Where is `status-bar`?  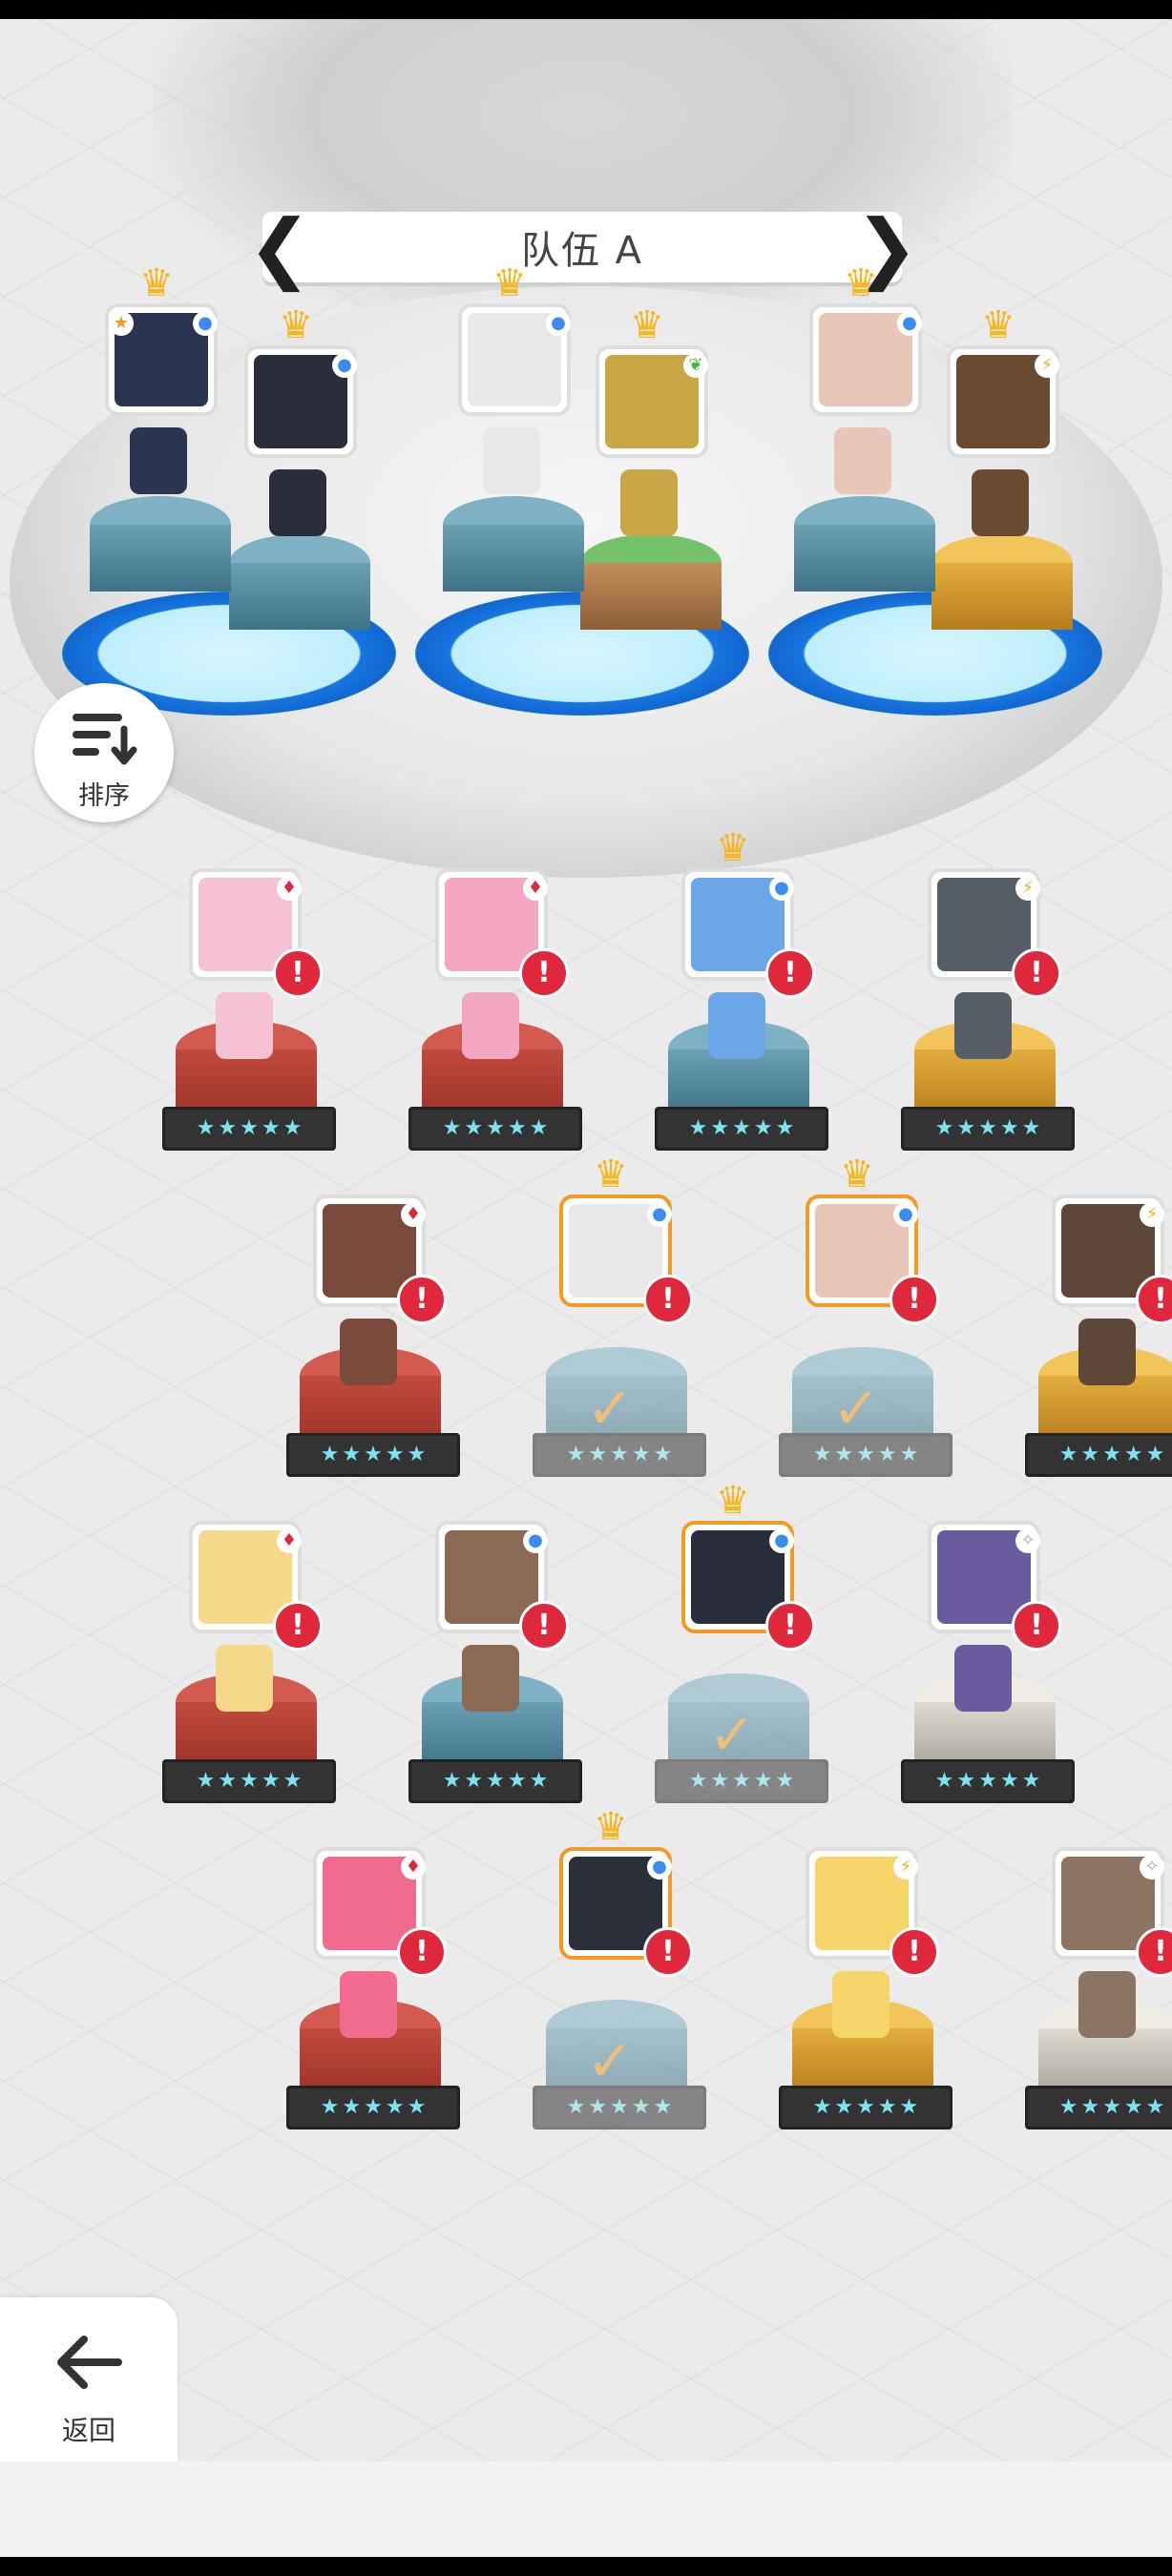
status-bar is located at coordinates (586, 9).